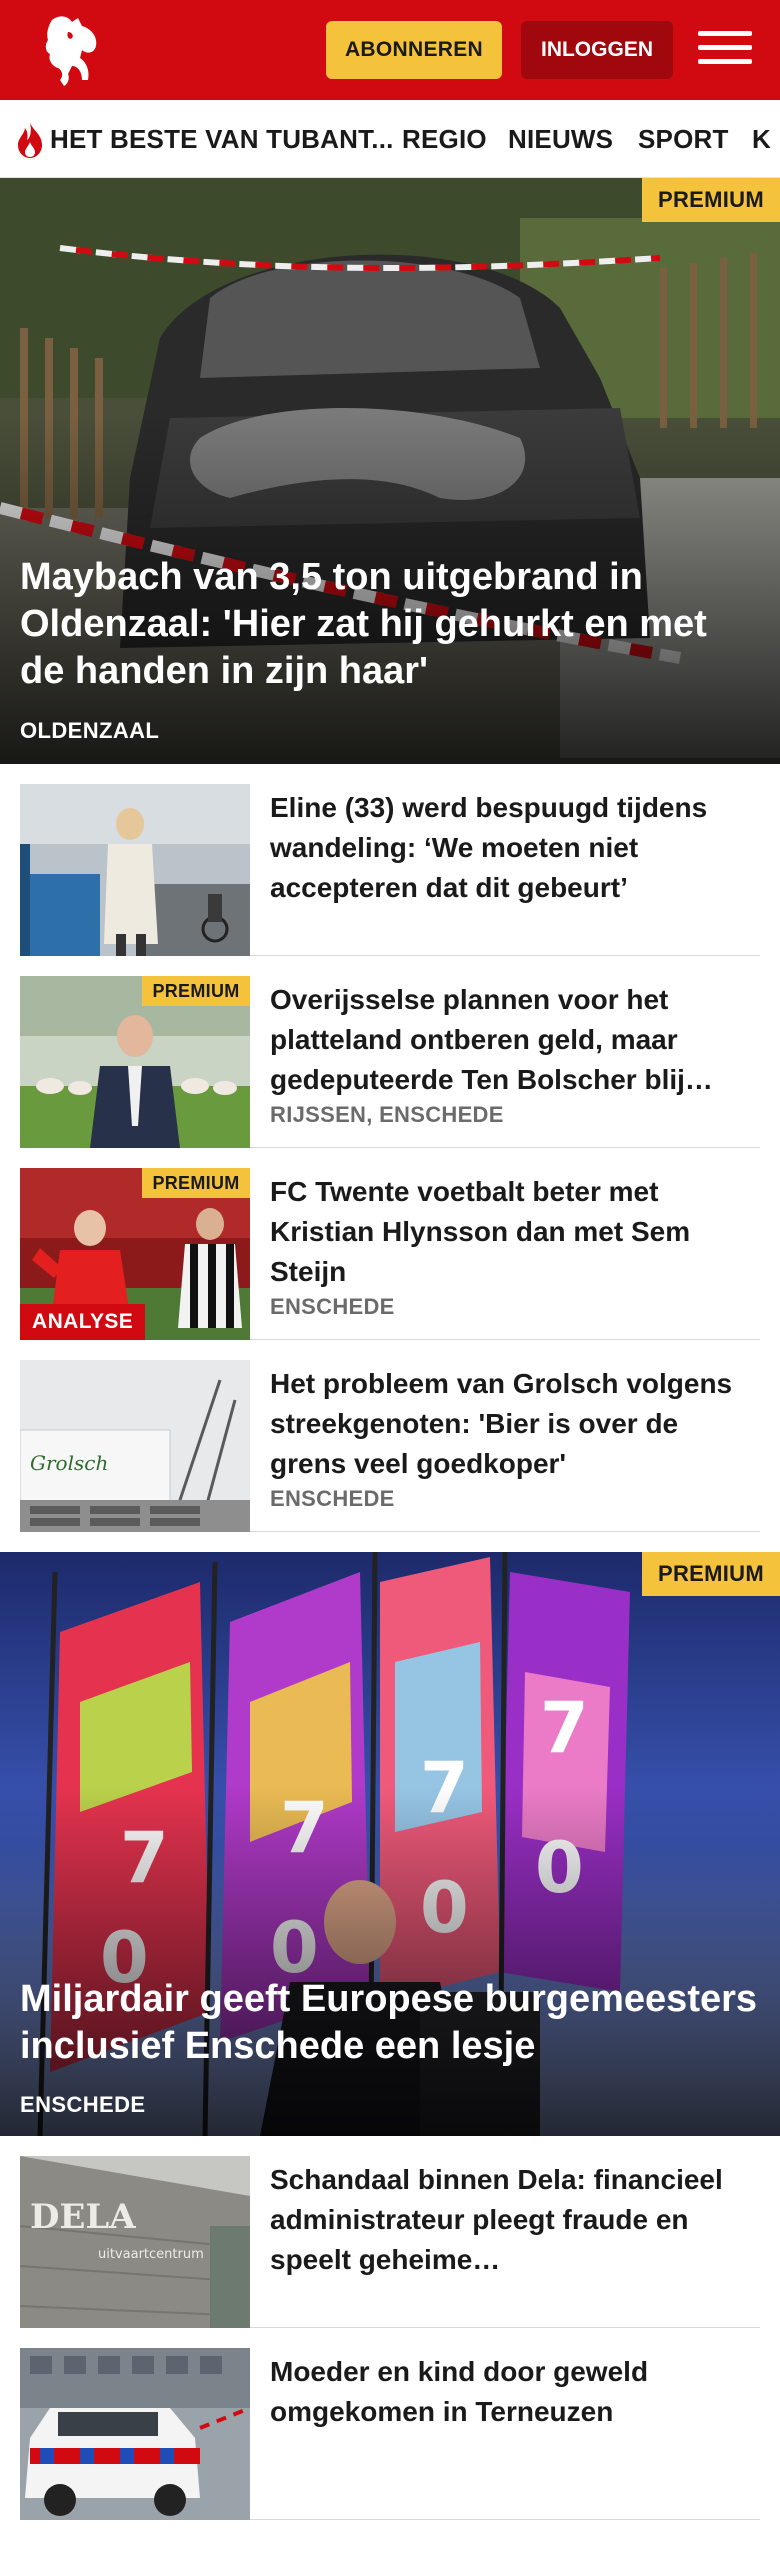 This screenshot has width=780, height=2560. I want to click on nav-item-sport: SPORT, so click(683, 138).